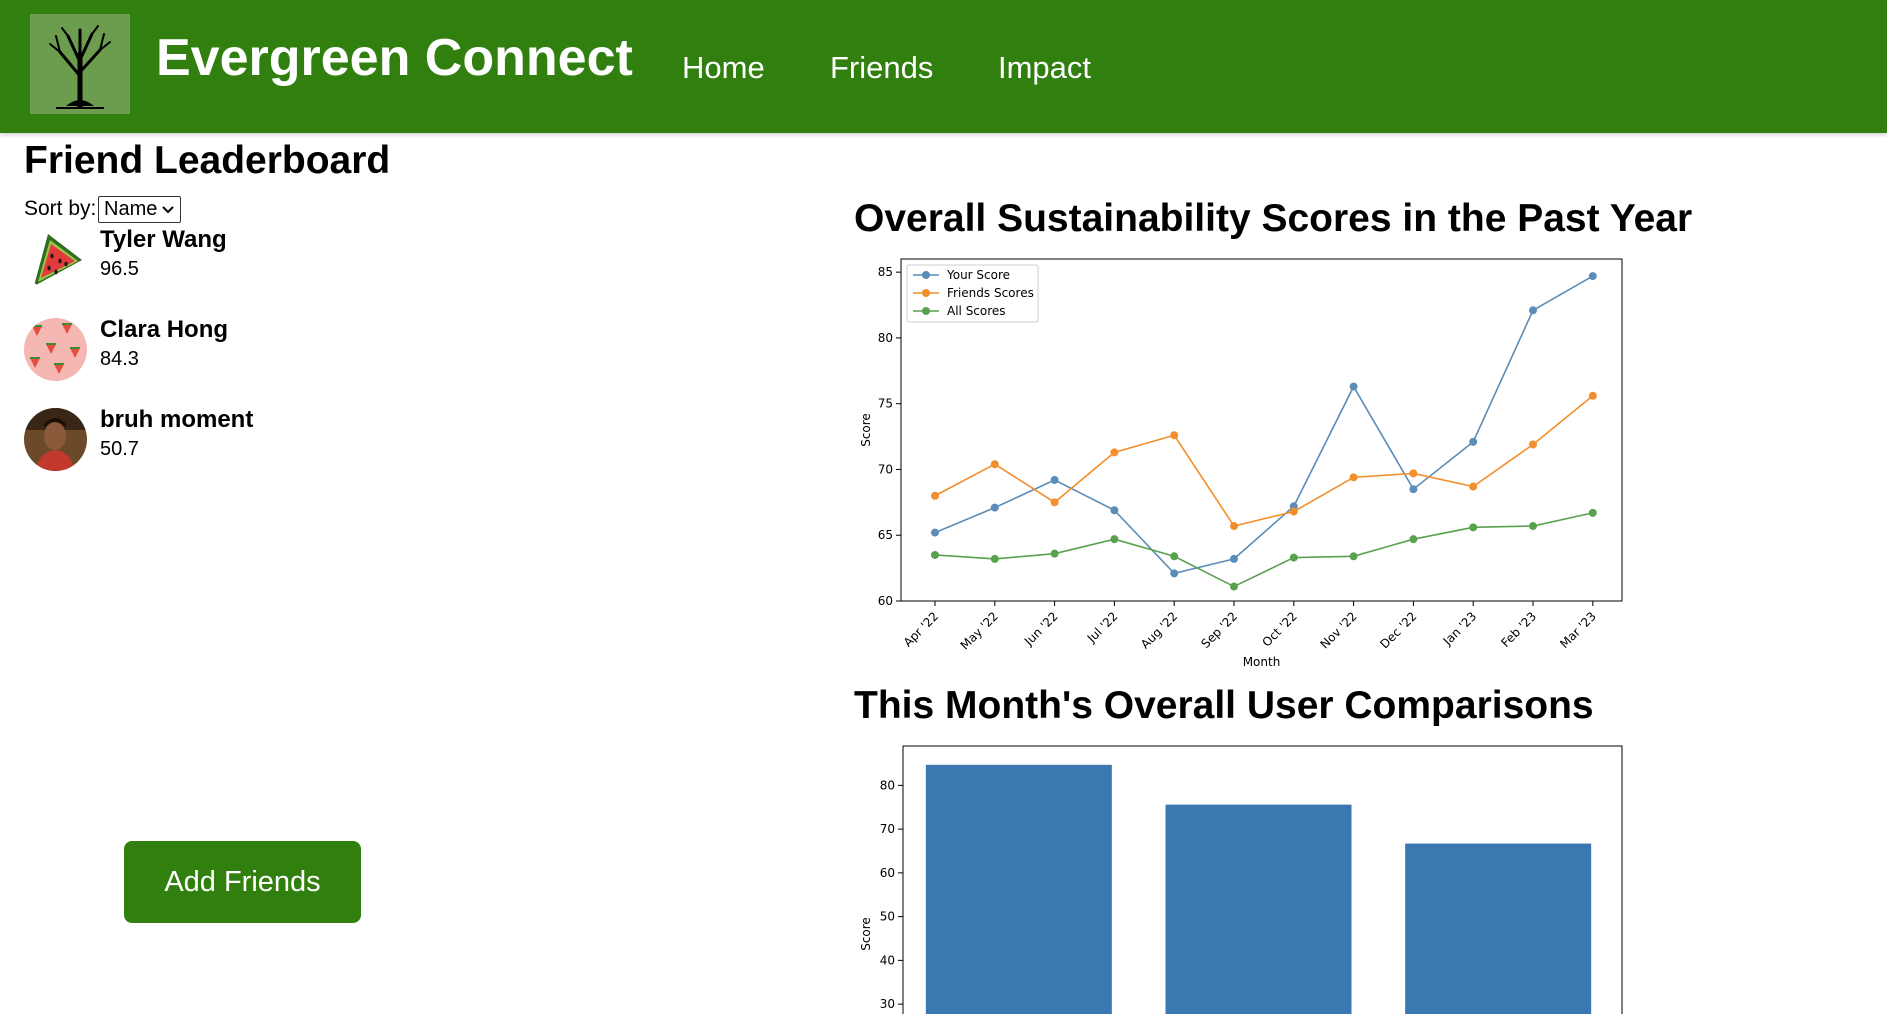  Describe the element at coordinates (976, 311) in the screenshot. I see `legend-label: All Scores` at that location.